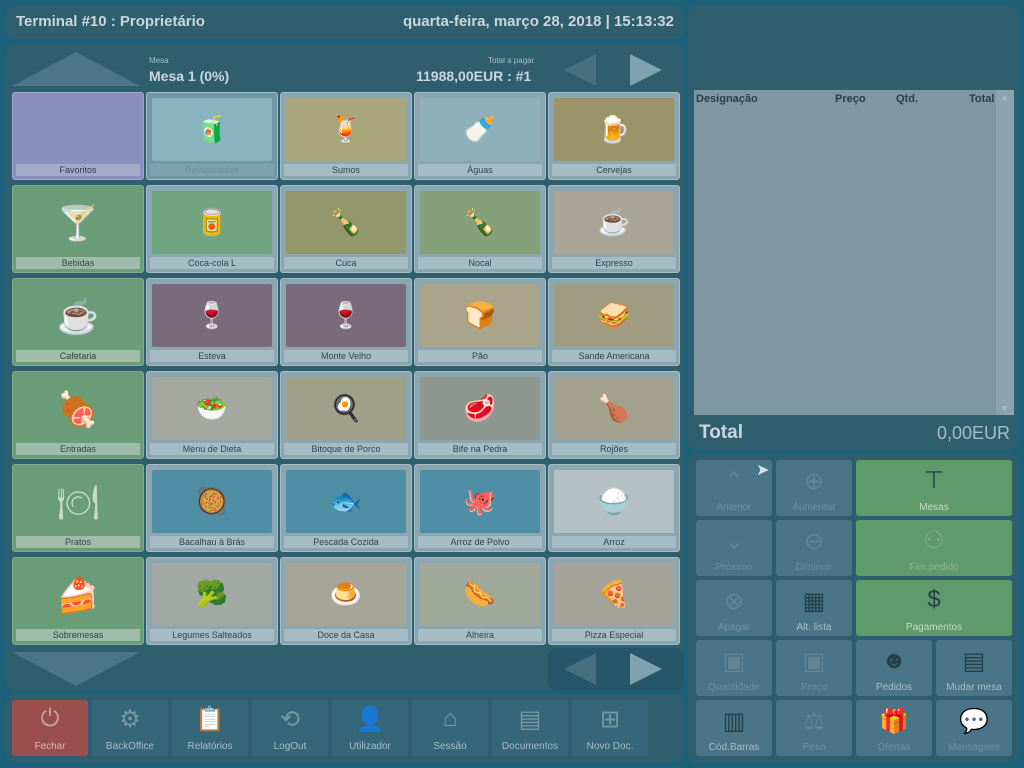 The width and height of the screenshot is (1024, 768). Describe the element at coordinates (530, 728) in the screenshot. I see `documentos-button: ▤ Documentos` at that location.